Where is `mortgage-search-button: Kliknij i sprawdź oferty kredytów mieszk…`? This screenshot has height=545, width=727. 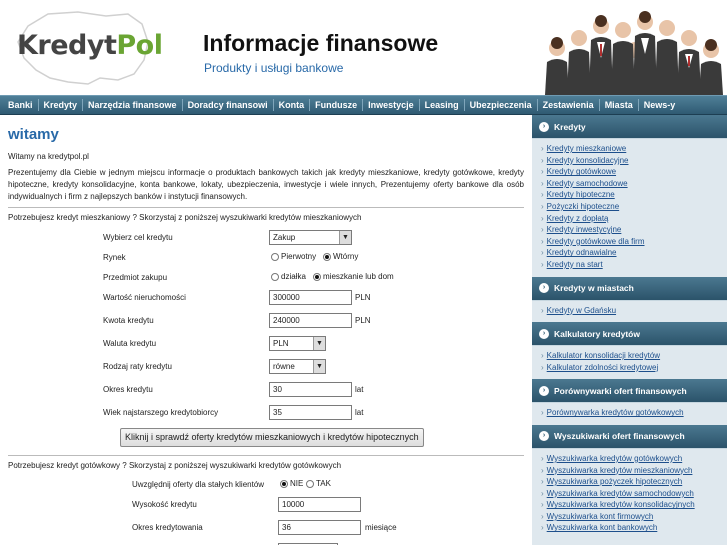 mortgage-search-button: Kliknij i sprawdź oferty kredytów mieszk… is located at coordinates (272, 437).